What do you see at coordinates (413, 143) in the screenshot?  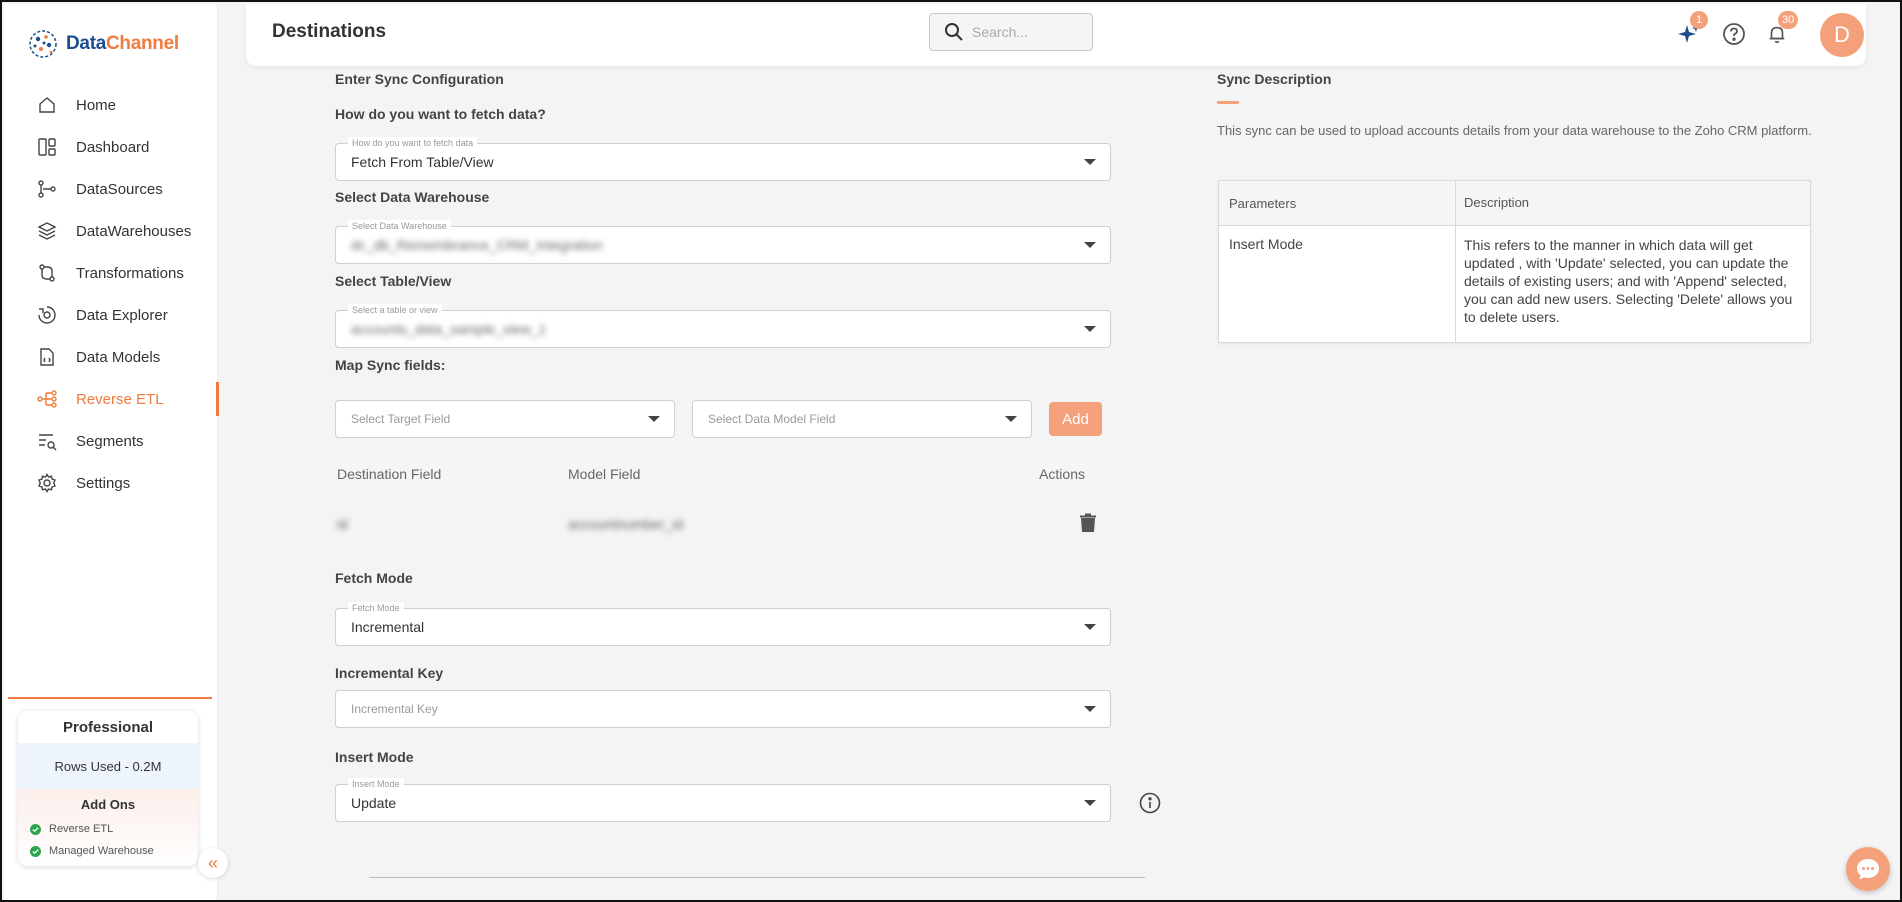 I see `fetch-method-legend: How do you want to fetch data` at bounding box center [413, 143].